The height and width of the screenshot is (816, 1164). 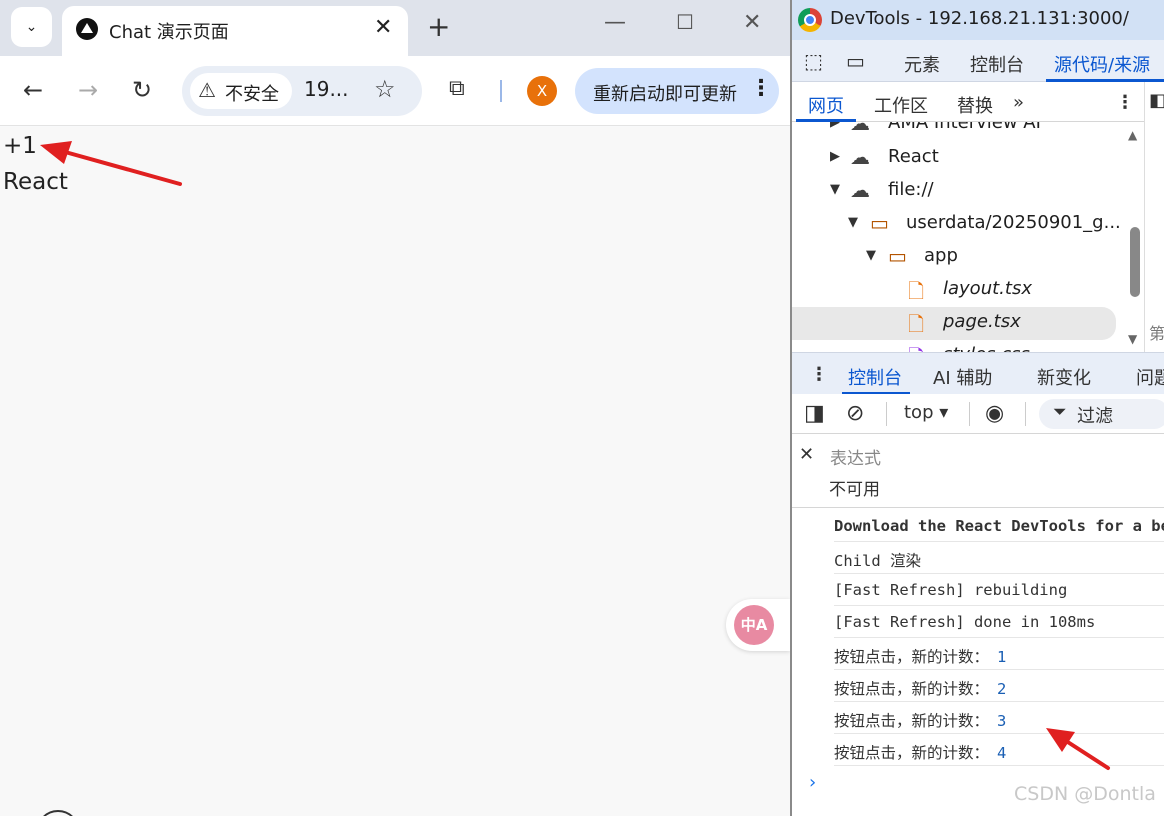 I want to click on tree-item: ▼ ▭ app, so click(x=962, y=257).